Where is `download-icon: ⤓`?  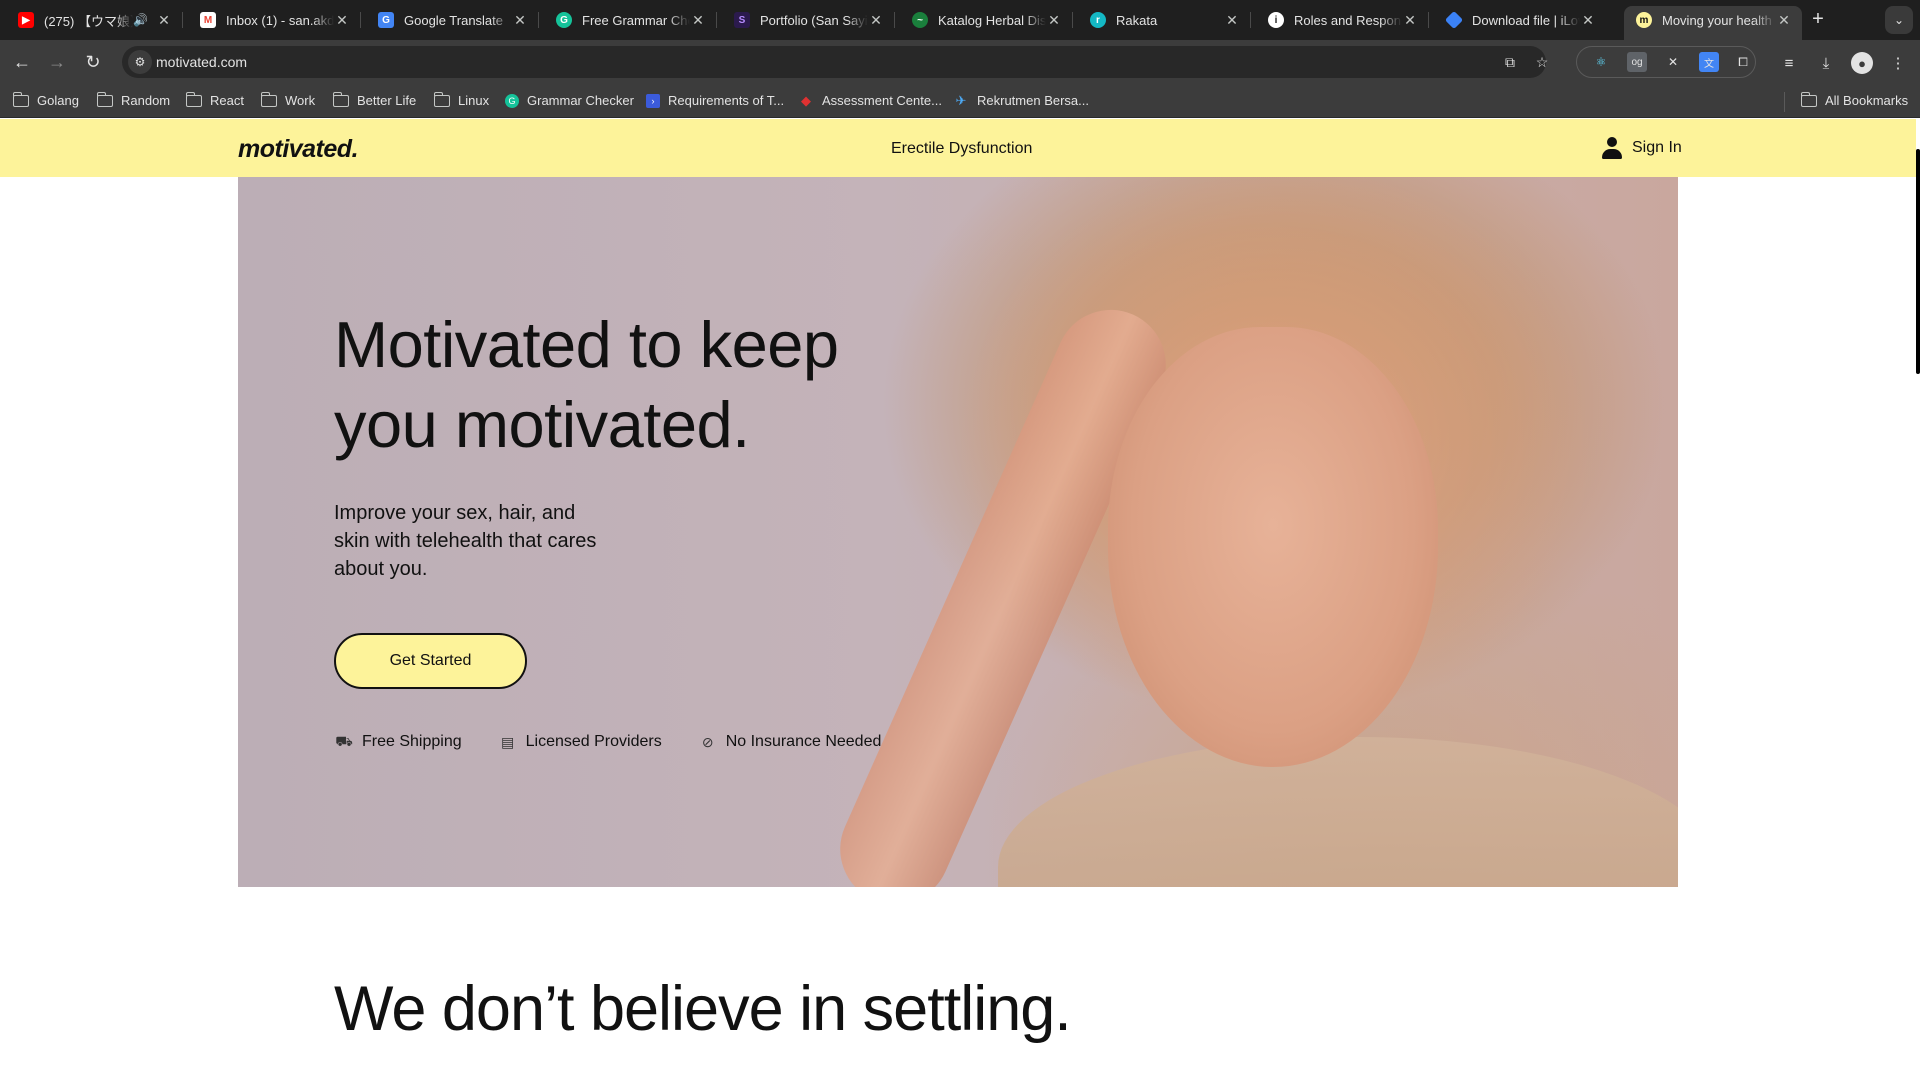
download-icon: ⤓ is located at coordinates (1826, 63).